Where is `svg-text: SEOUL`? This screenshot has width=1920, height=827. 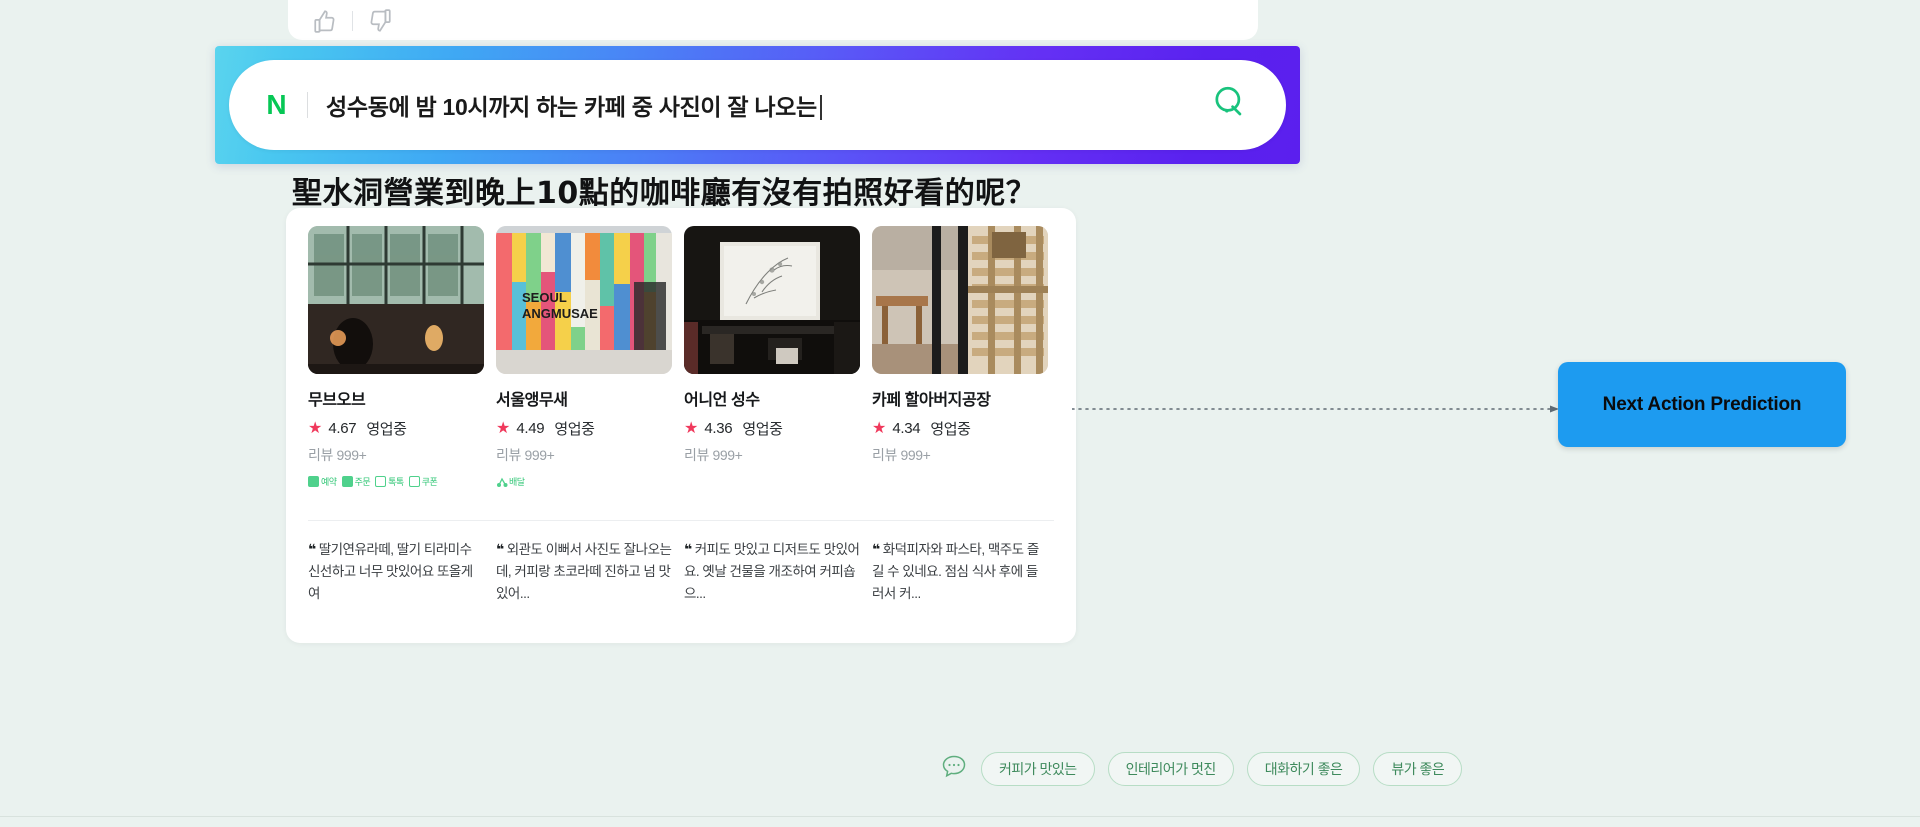 svg-text: SEOUL is located at coordinates (544, 297).